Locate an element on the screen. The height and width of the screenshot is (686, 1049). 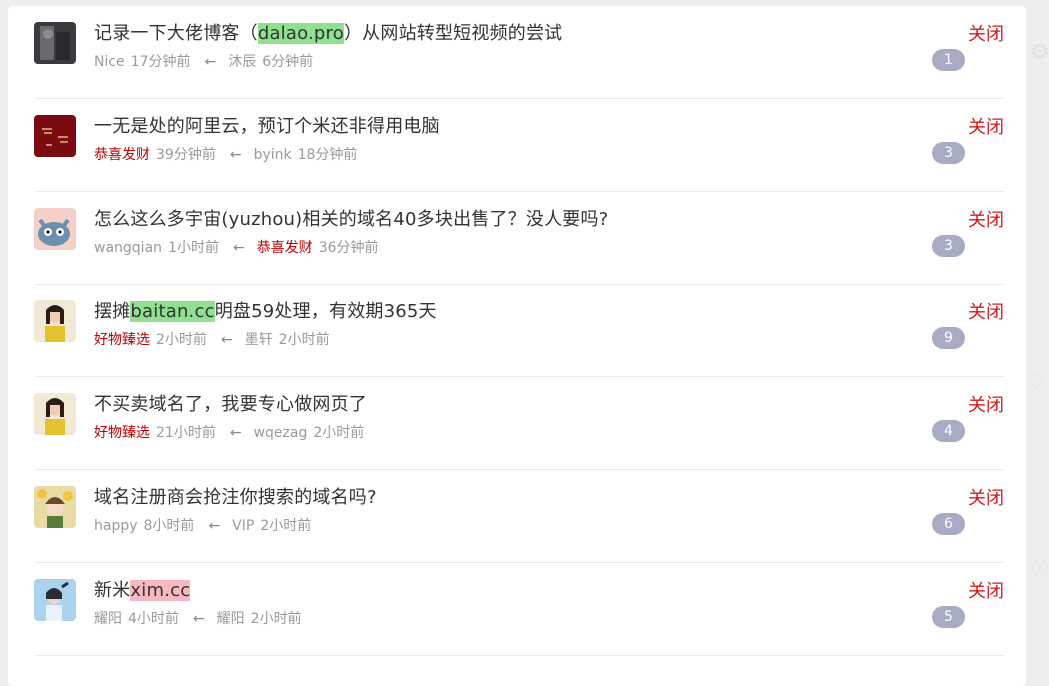
topic-title-text: 域名注册商会抢注你搜索的域名吗? is located at coordinates (235, 497).